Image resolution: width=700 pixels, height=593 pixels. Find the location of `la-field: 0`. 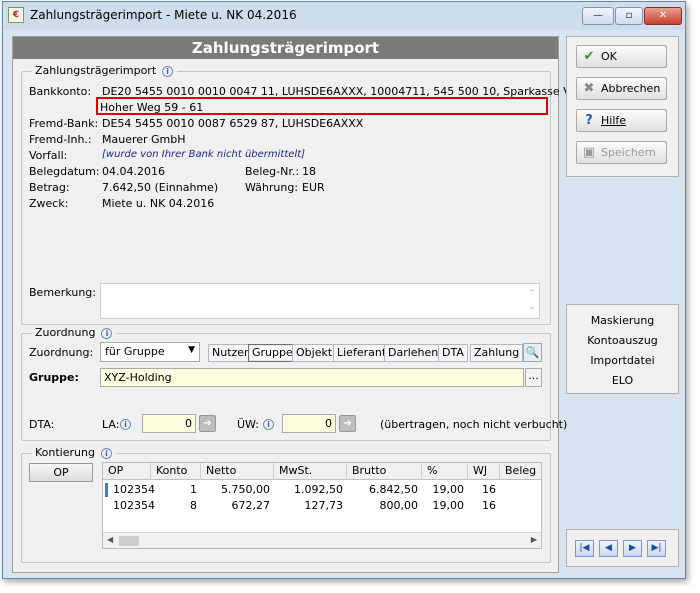

la-field: 0 is located at coordinates (169, 423).